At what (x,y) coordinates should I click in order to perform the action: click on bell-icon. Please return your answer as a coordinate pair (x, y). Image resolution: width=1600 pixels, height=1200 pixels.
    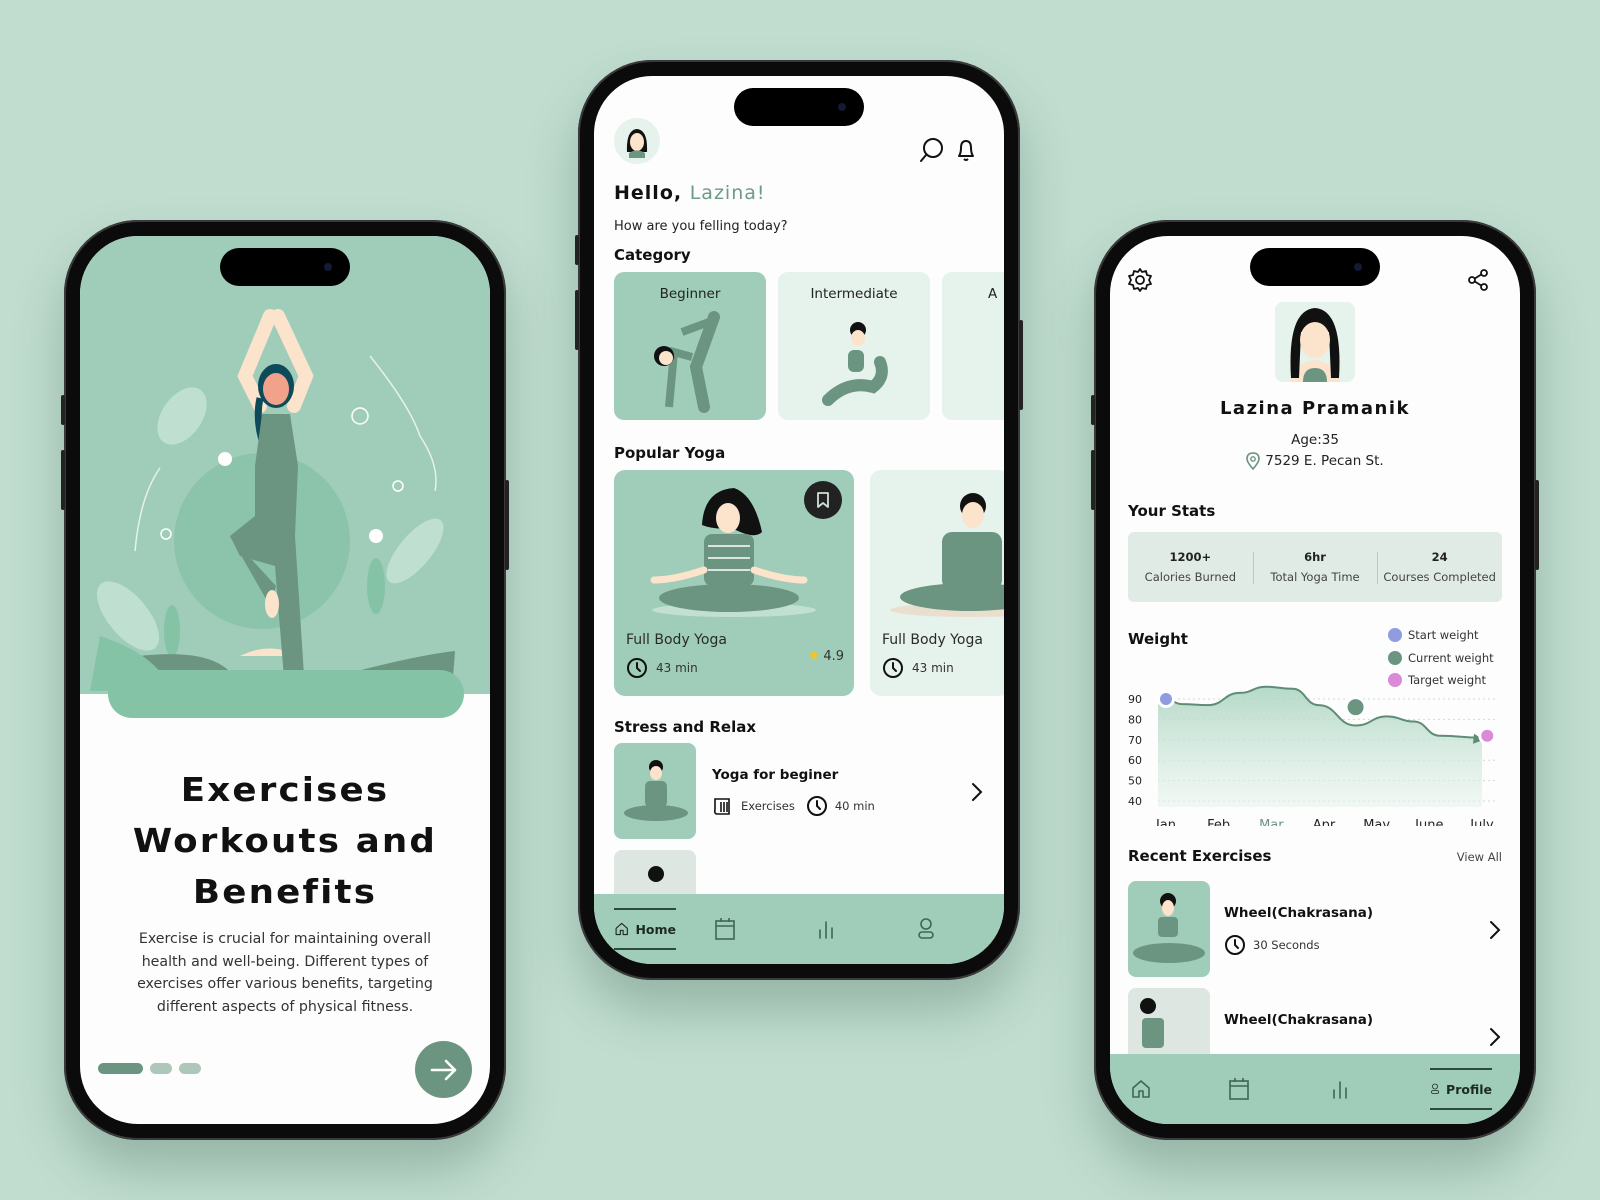
    Looking at the image, I should click on (966, 150).